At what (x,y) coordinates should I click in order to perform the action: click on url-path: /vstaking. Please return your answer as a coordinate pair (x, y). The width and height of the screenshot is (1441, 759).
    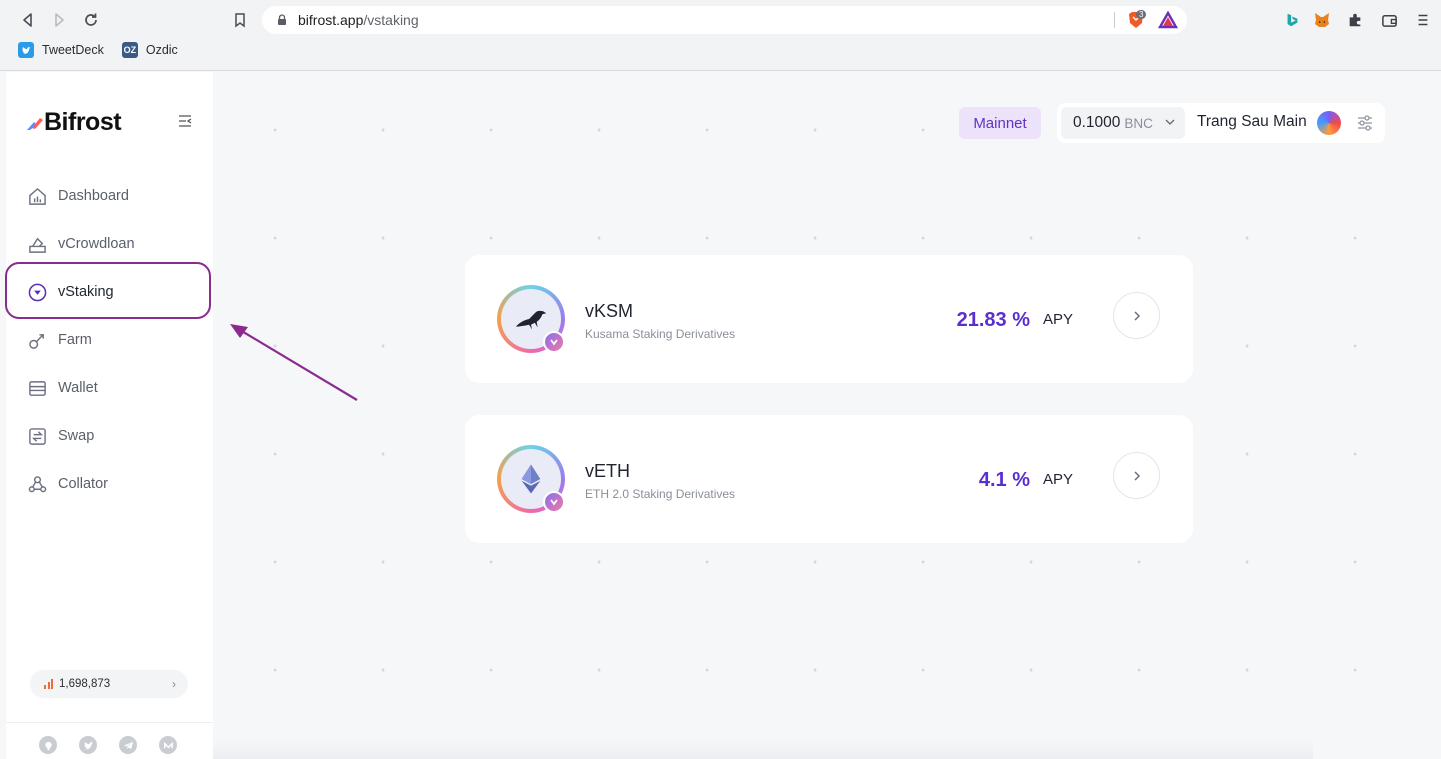
    Looking at the image, I should click on (391, 20).